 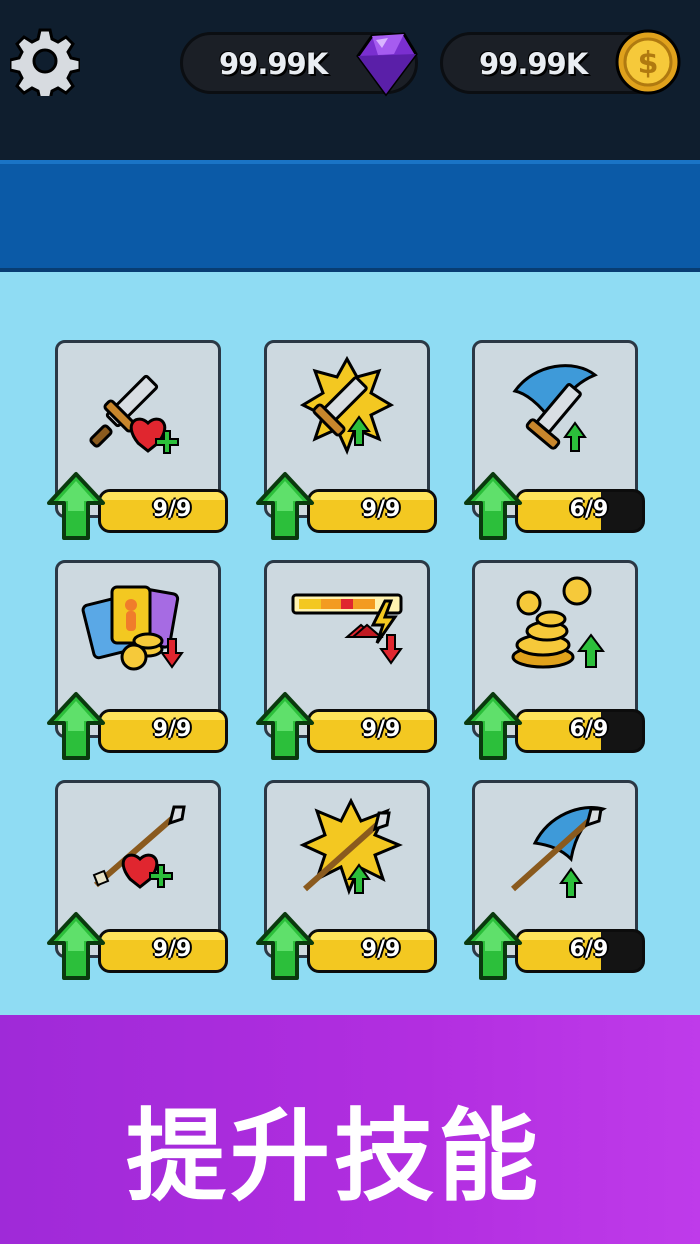 What do you see at coordinates (558, 852) in the screenshot?
I see `arrow-blue-upgrade-icon` at bounding box center [558, 852].